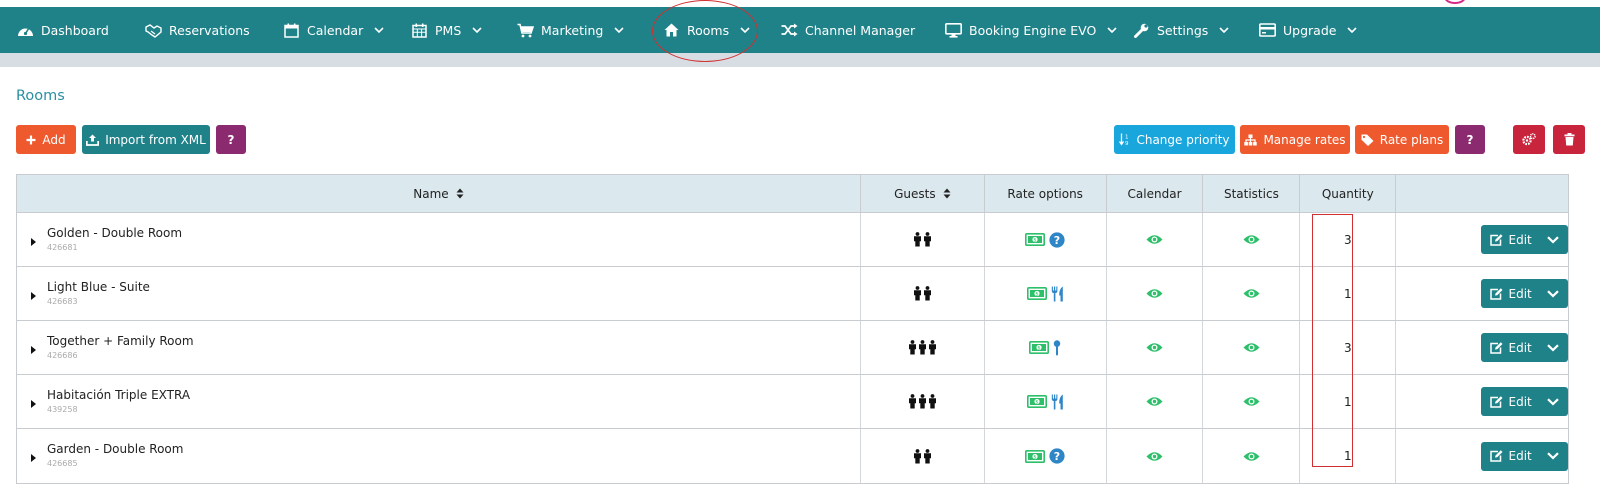 This screenshot has height=500, width=1600. I want to click on header-guests: Guests, so click(923, 193).